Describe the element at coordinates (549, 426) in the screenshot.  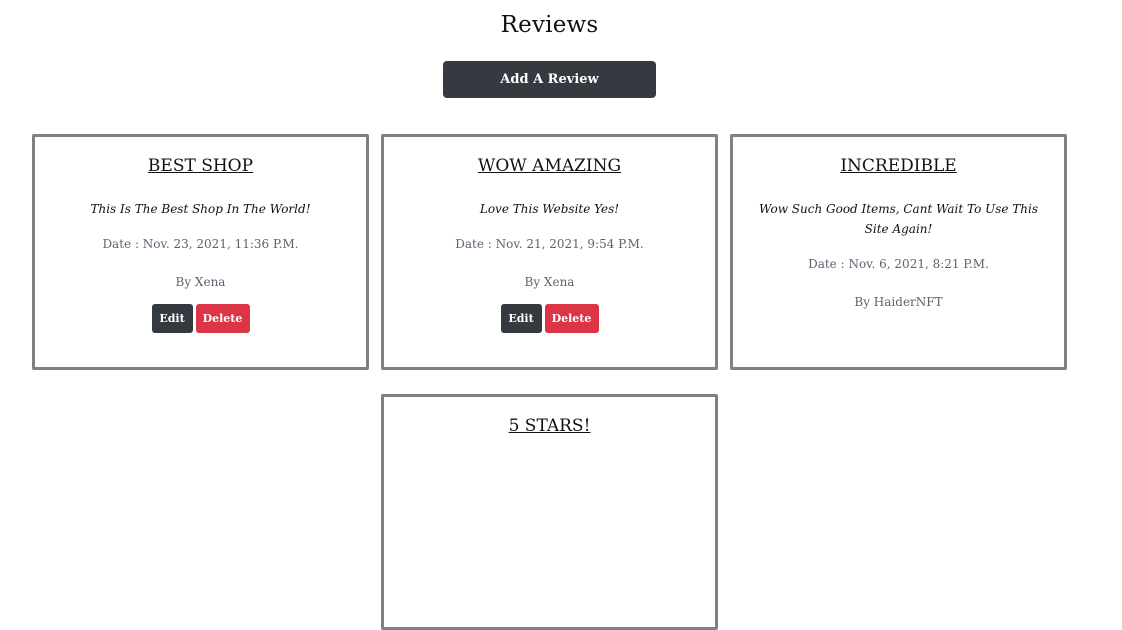
I see `review-title: 5 STARS!` at that location.